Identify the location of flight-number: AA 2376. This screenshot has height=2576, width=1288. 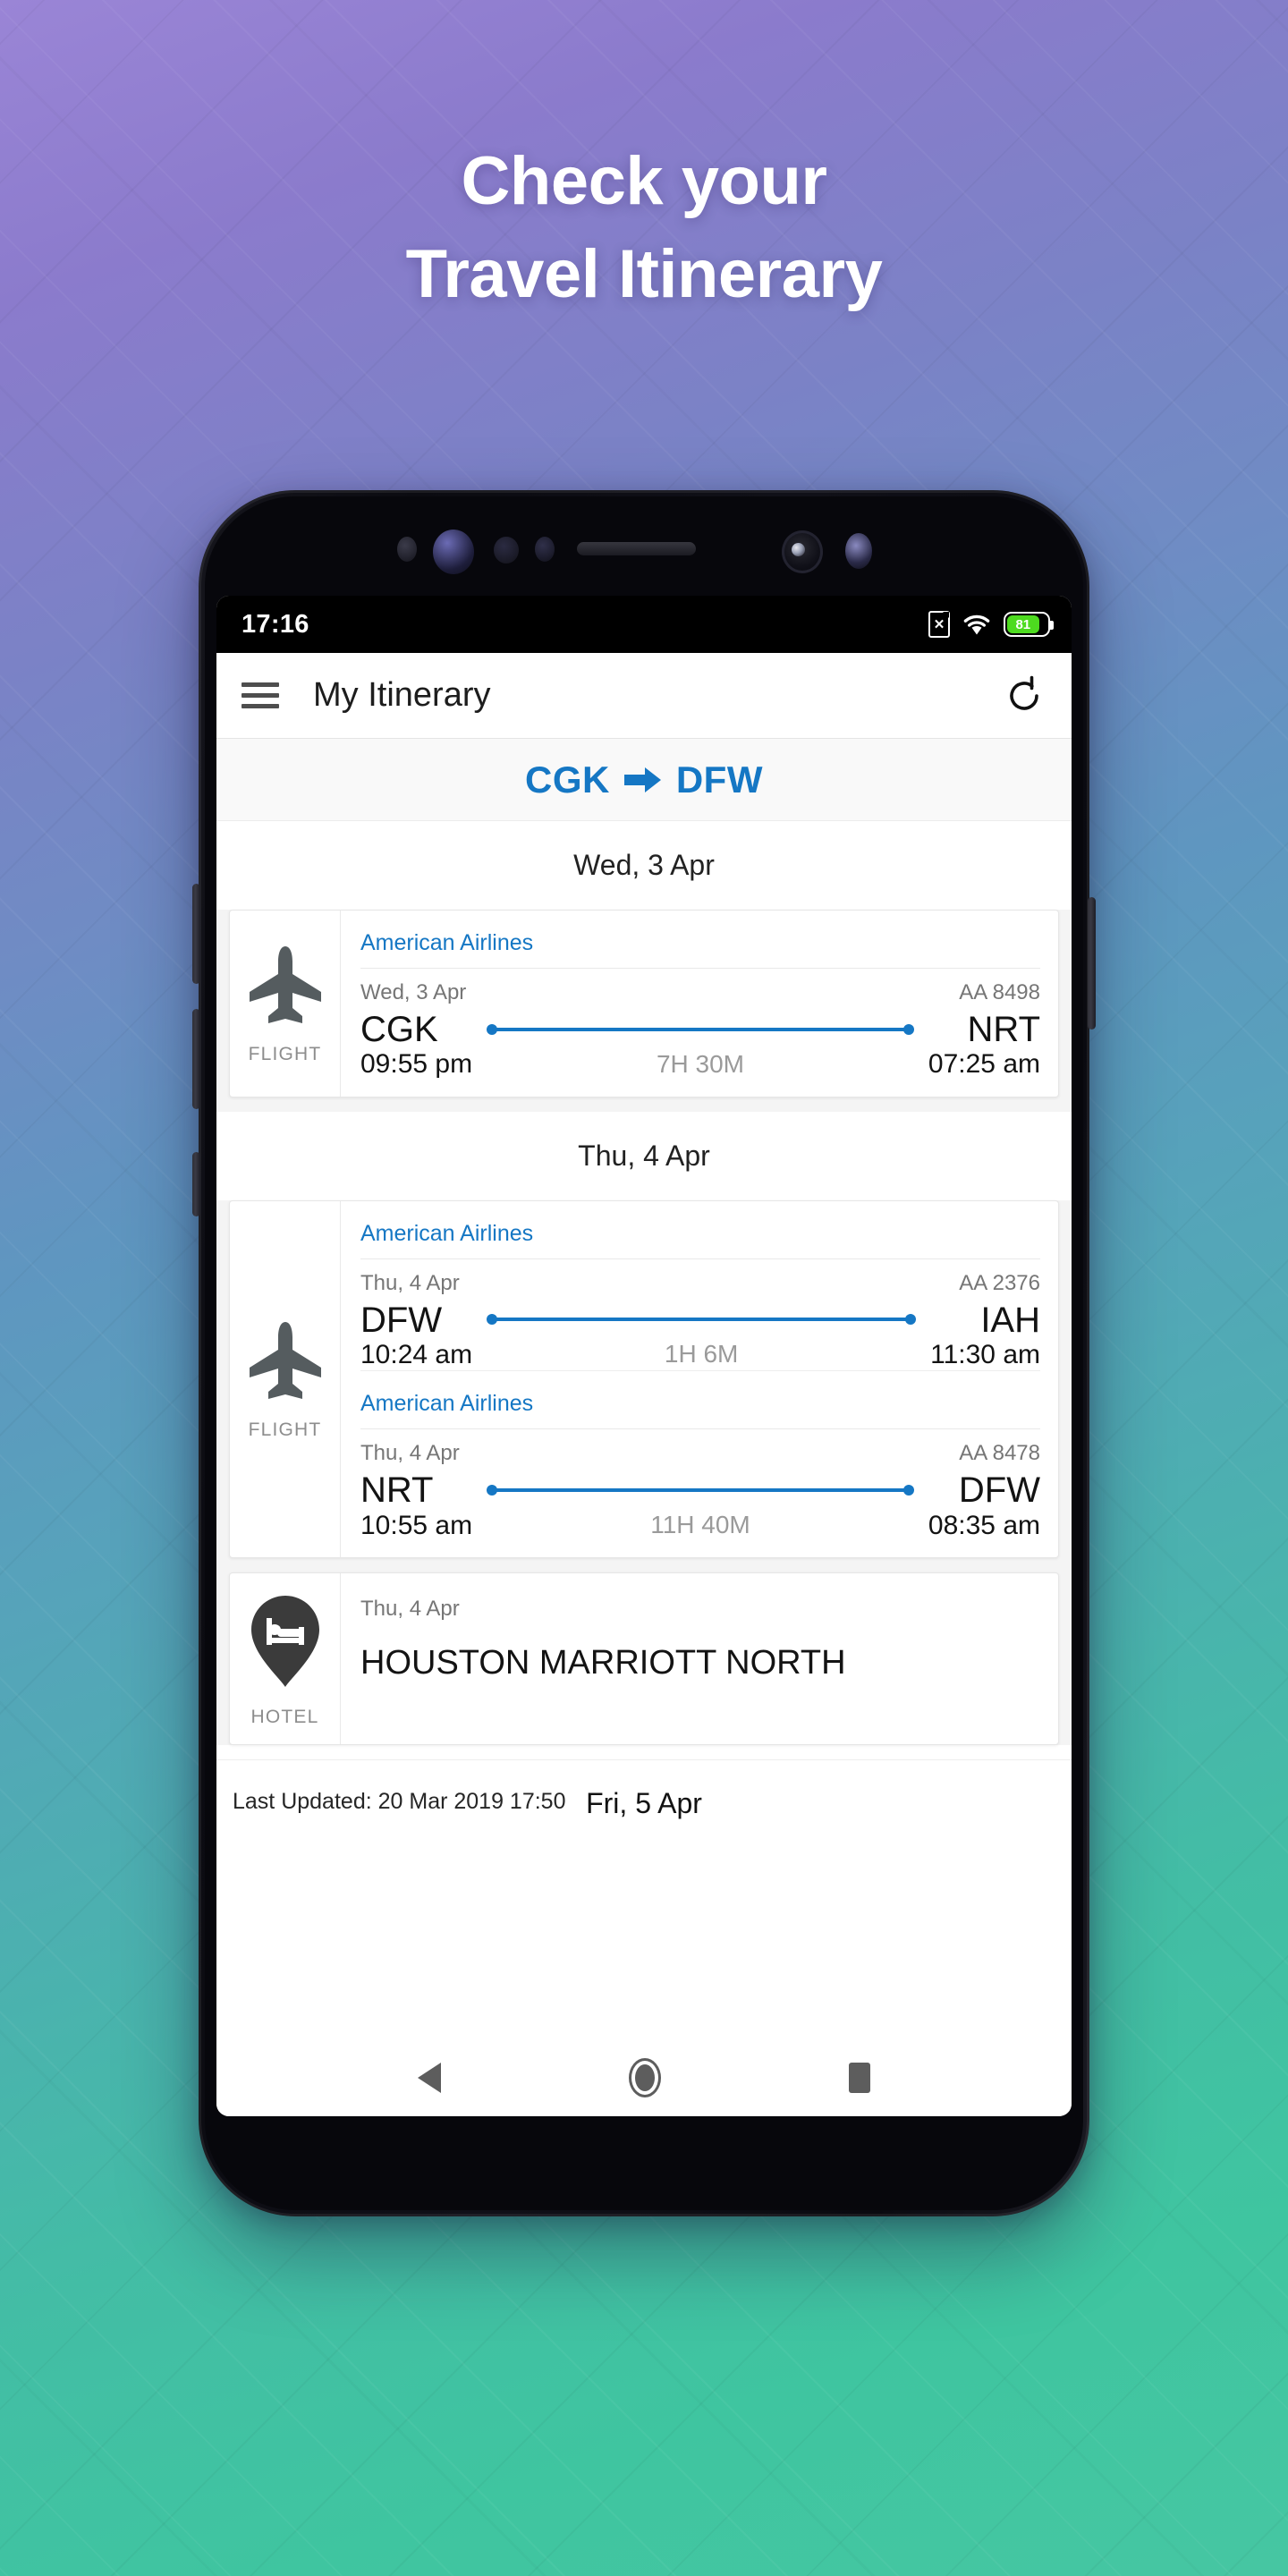
(999, 1282).